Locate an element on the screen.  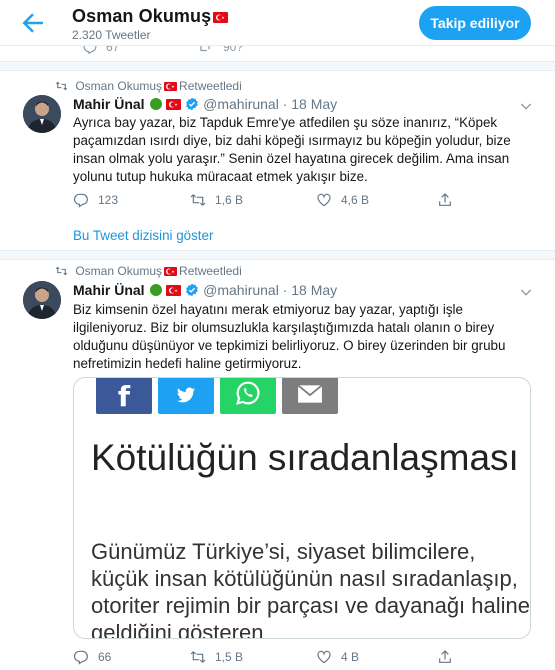
email-icon is located at coordinates (310, 393).